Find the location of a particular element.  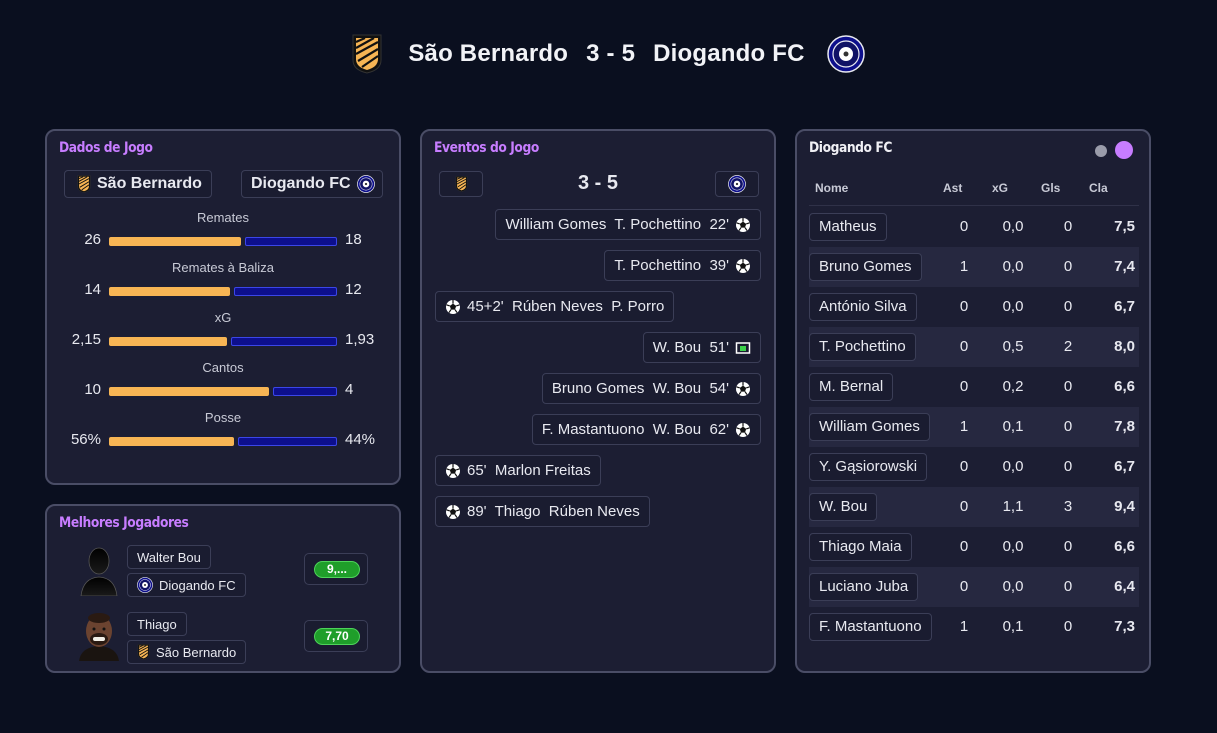

event-item: F. Mastantuono W. Bou 62' is located at coordinates (646, 429).